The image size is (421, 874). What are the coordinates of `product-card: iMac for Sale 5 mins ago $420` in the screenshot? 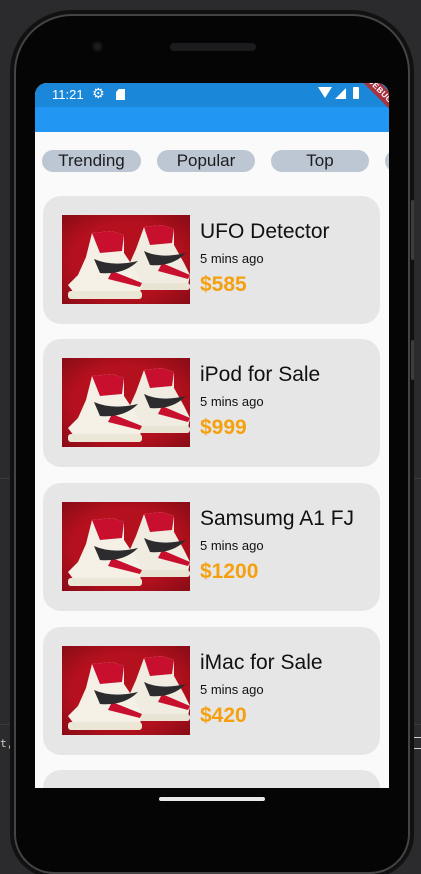 It's located at (211, 691).